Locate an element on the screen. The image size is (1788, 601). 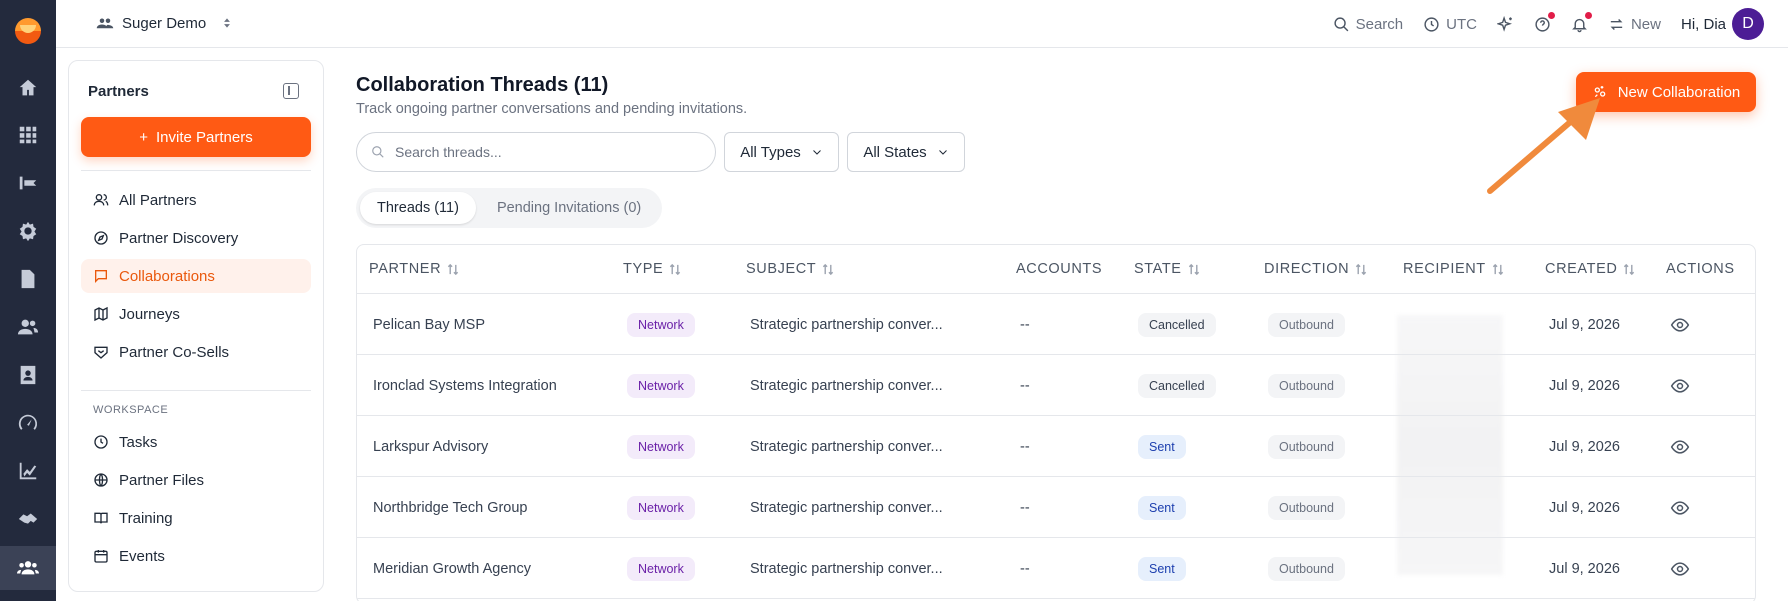
created-cell: Jul 9, 2026 is located at coordinates (1584, 324).